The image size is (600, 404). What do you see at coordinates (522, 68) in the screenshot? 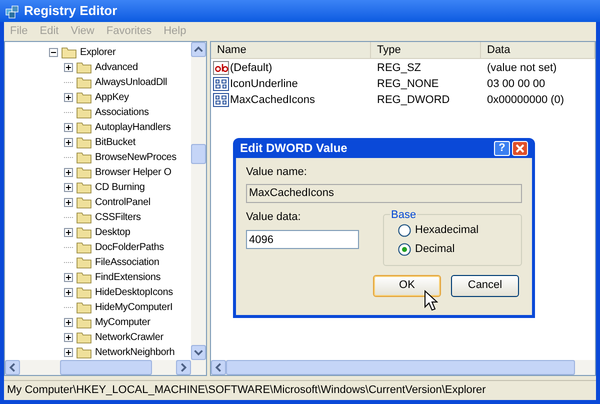
I see `value-data: (value not set)` at bounding box center [522, 68].